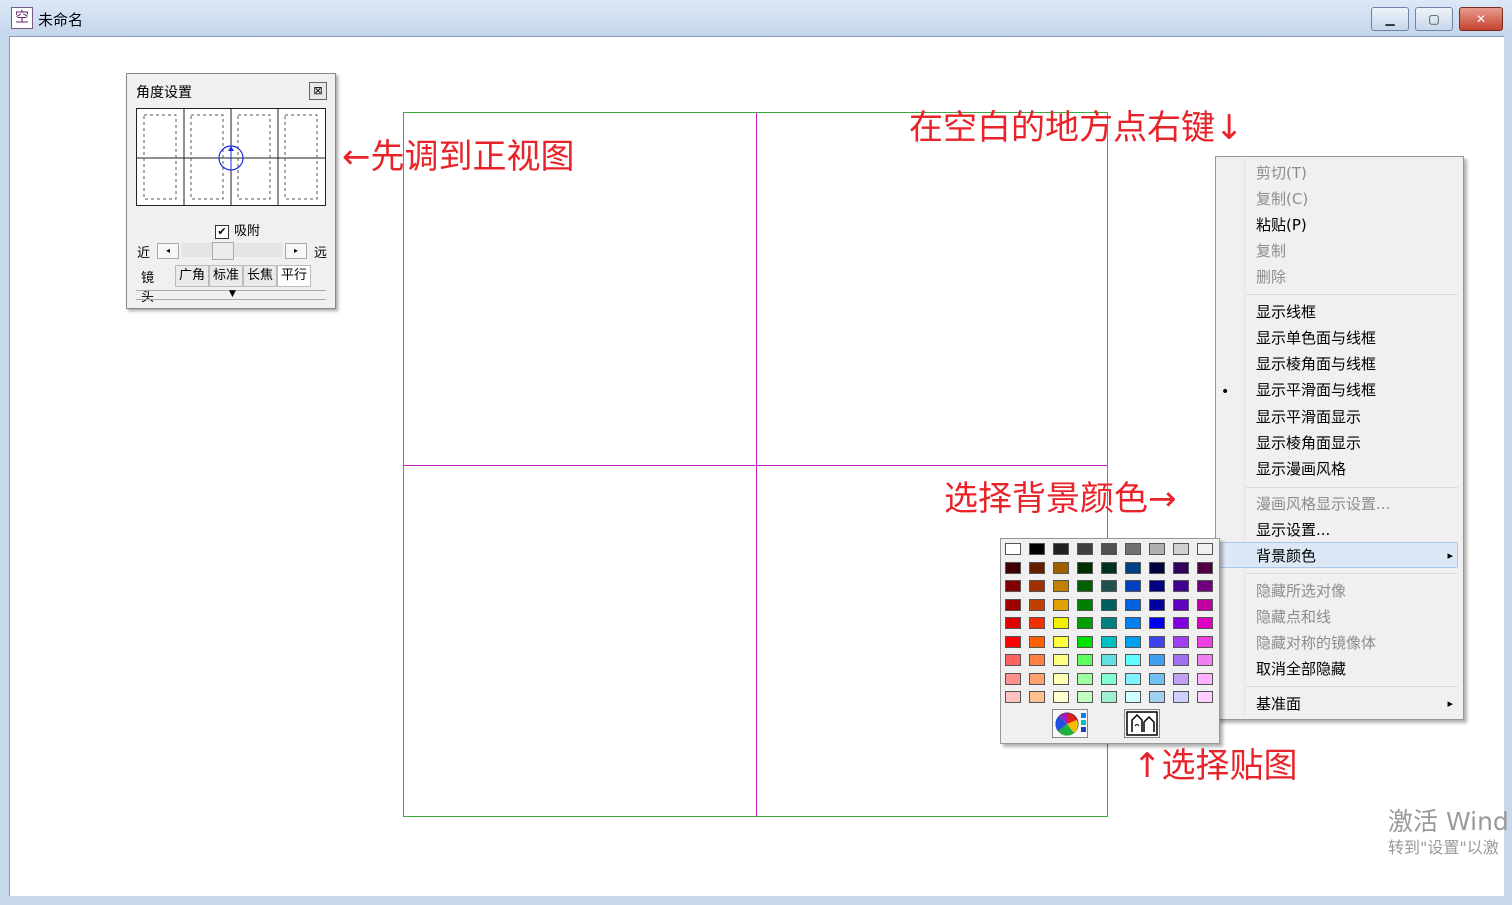  I want to click on panel-expand-bar: ▼, so click(231, 295).